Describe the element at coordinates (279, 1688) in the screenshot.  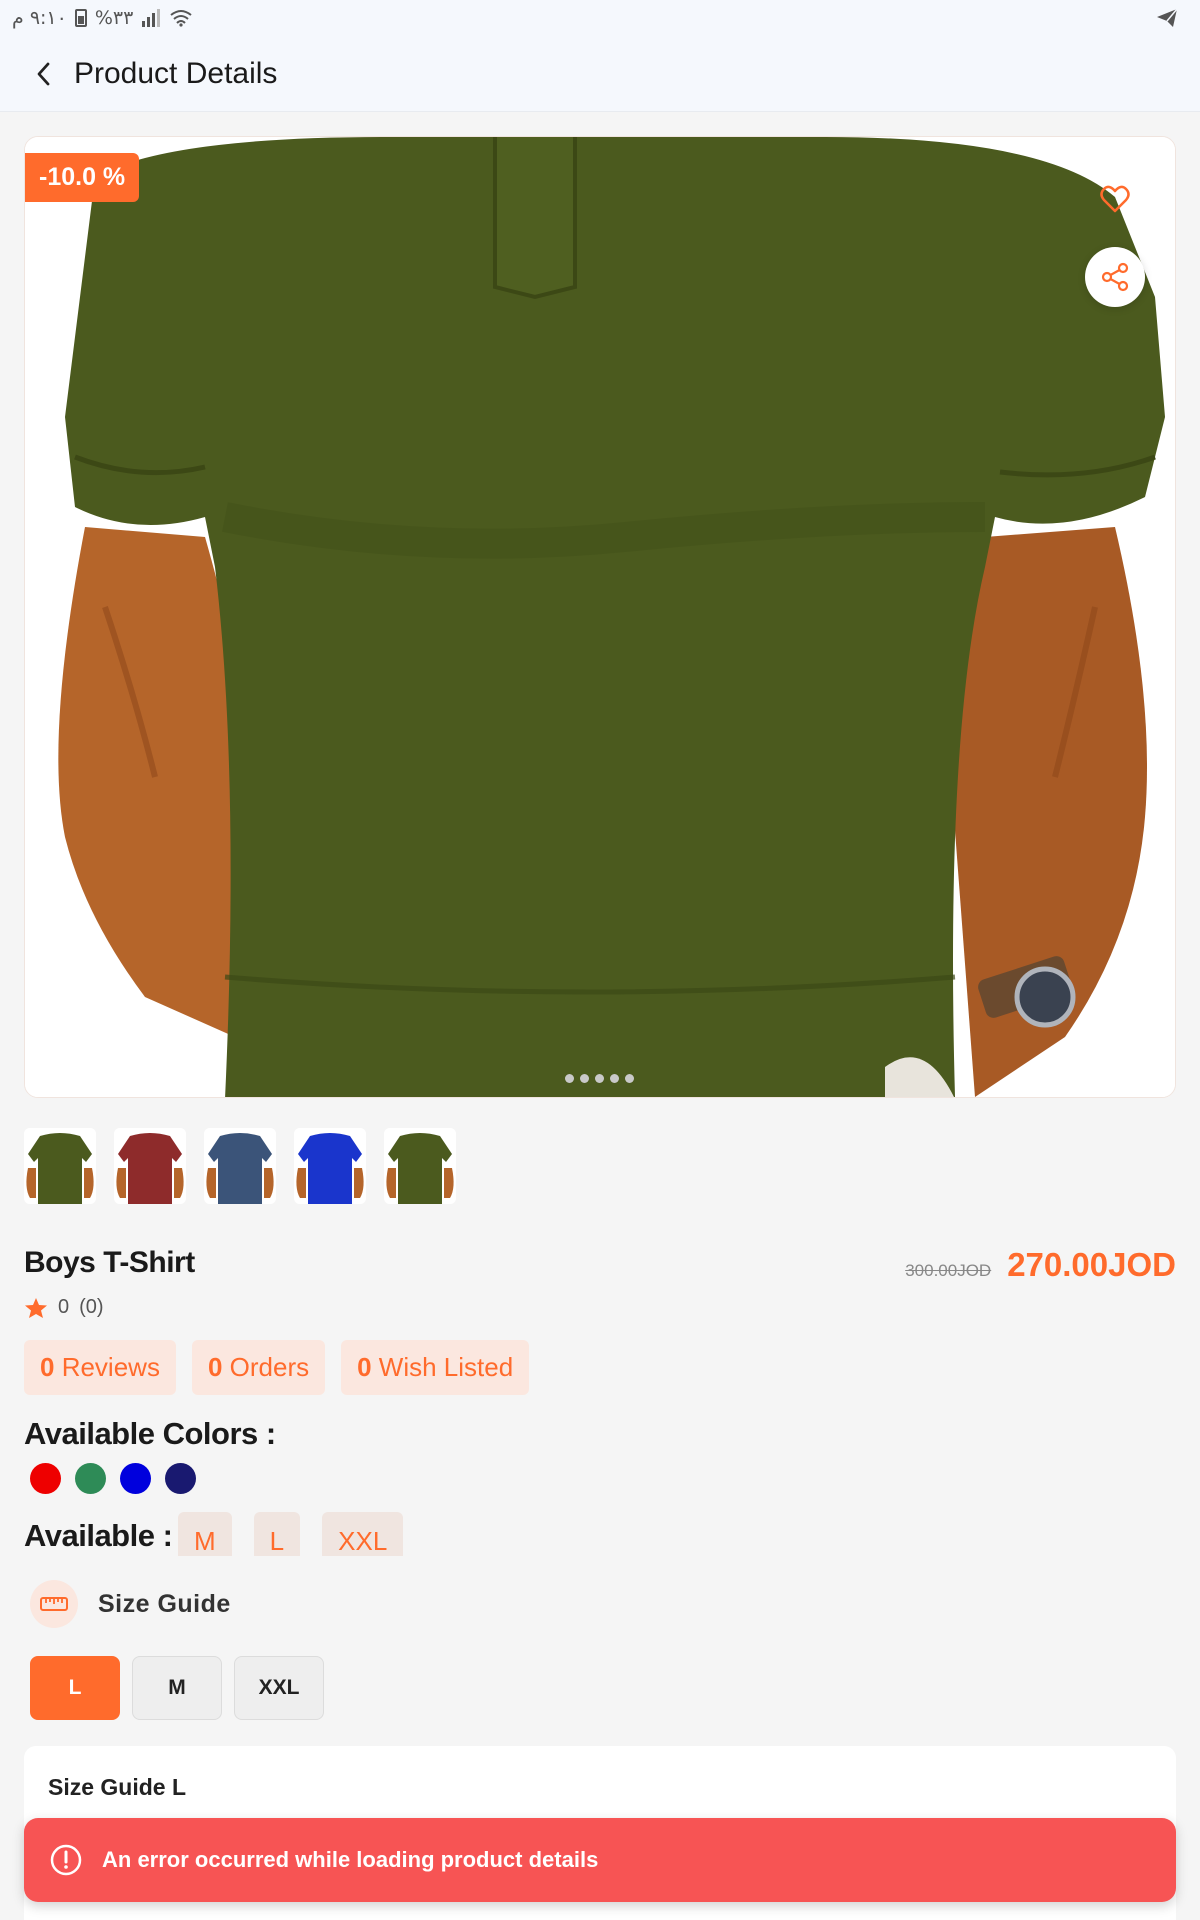
I see `size-option-xxl: XXL` at that location.